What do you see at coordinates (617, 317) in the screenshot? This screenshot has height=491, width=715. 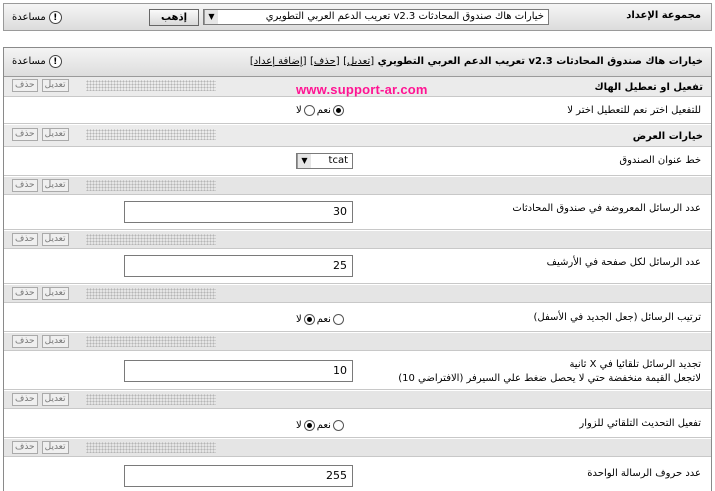 I see `setting-label: ترتيب الرسائل (جعل الجديد في الأسفل)` at bounding box center [617, 317].